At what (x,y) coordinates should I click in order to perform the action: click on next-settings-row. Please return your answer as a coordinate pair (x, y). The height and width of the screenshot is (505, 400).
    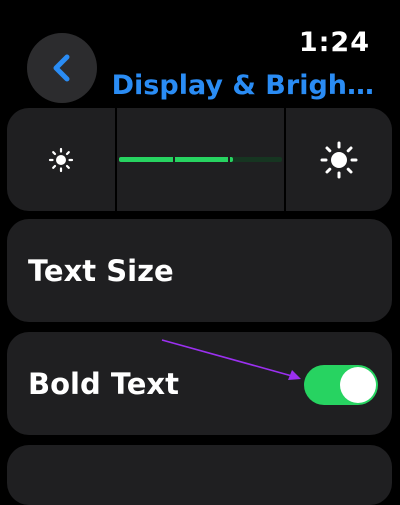
    Looking at the image, I should click on (199, 475).